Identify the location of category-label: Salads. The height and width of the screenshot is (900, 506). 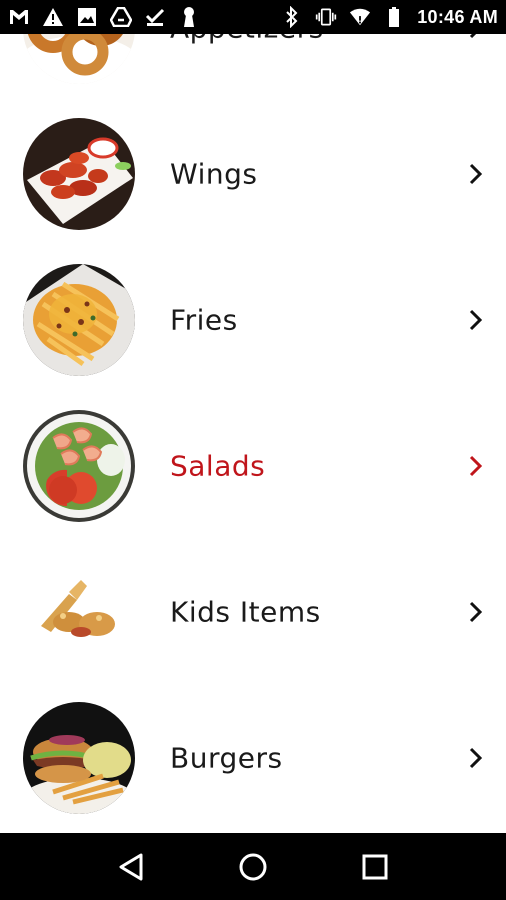
(218, 466).